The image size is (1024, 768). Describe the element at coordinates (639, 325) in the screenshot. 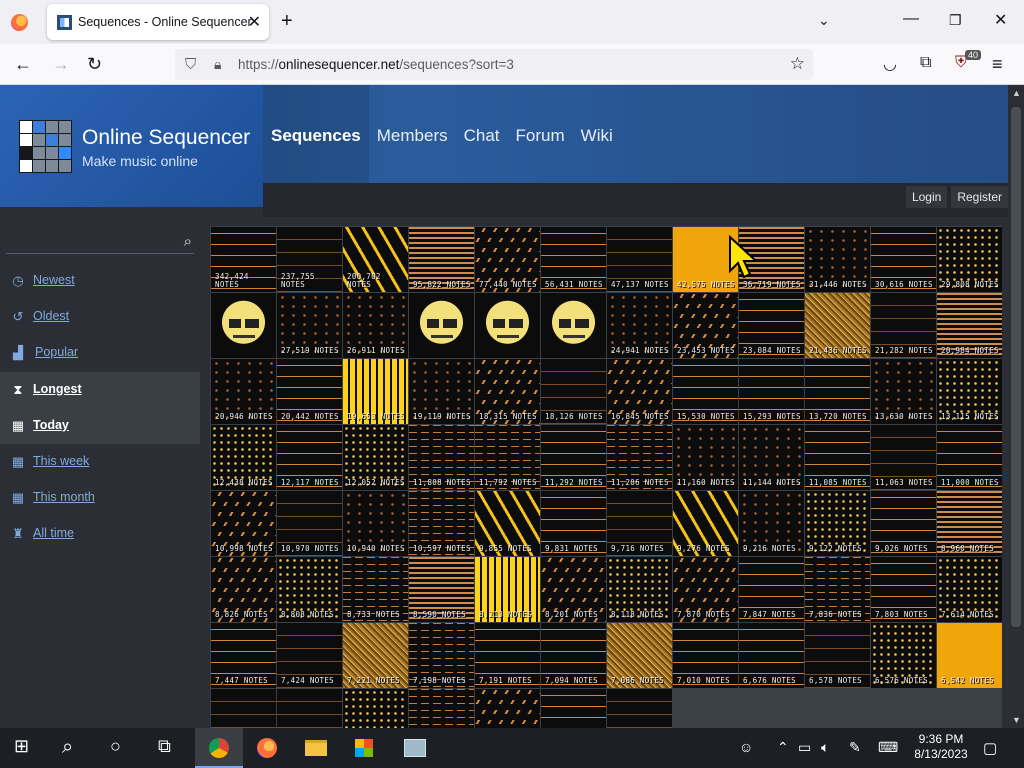

I see `sequence-tile: 24,941 NOTES` at that location.